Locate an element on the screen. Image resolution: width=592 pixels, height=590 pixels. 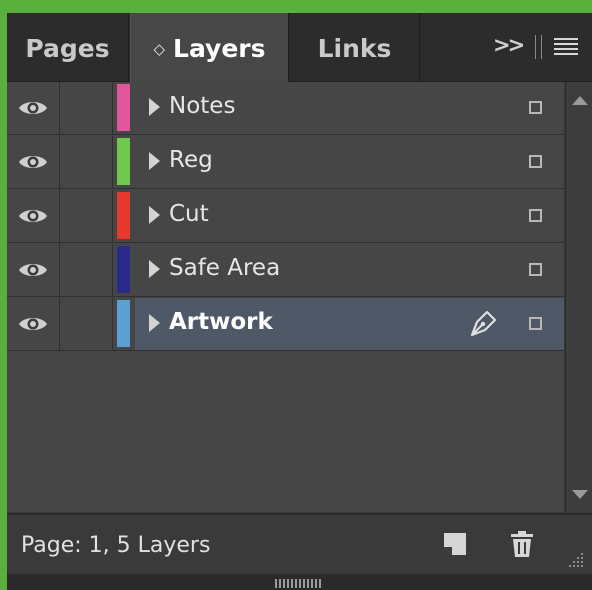
layer-name: Safe Area is located at coordinates (225, 268).